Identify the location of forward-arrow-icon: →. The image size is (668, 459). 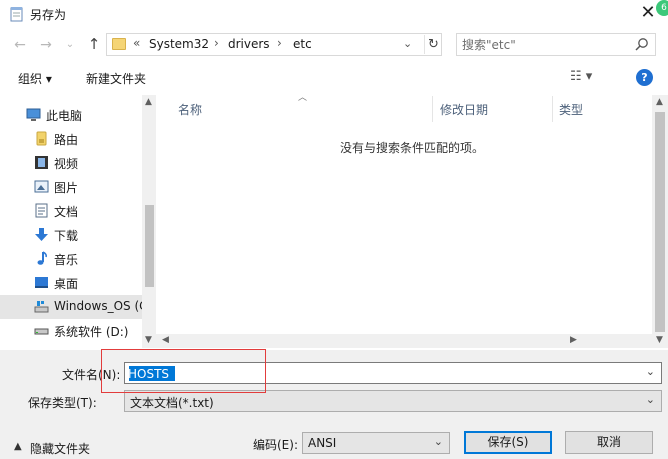
(46, 45).